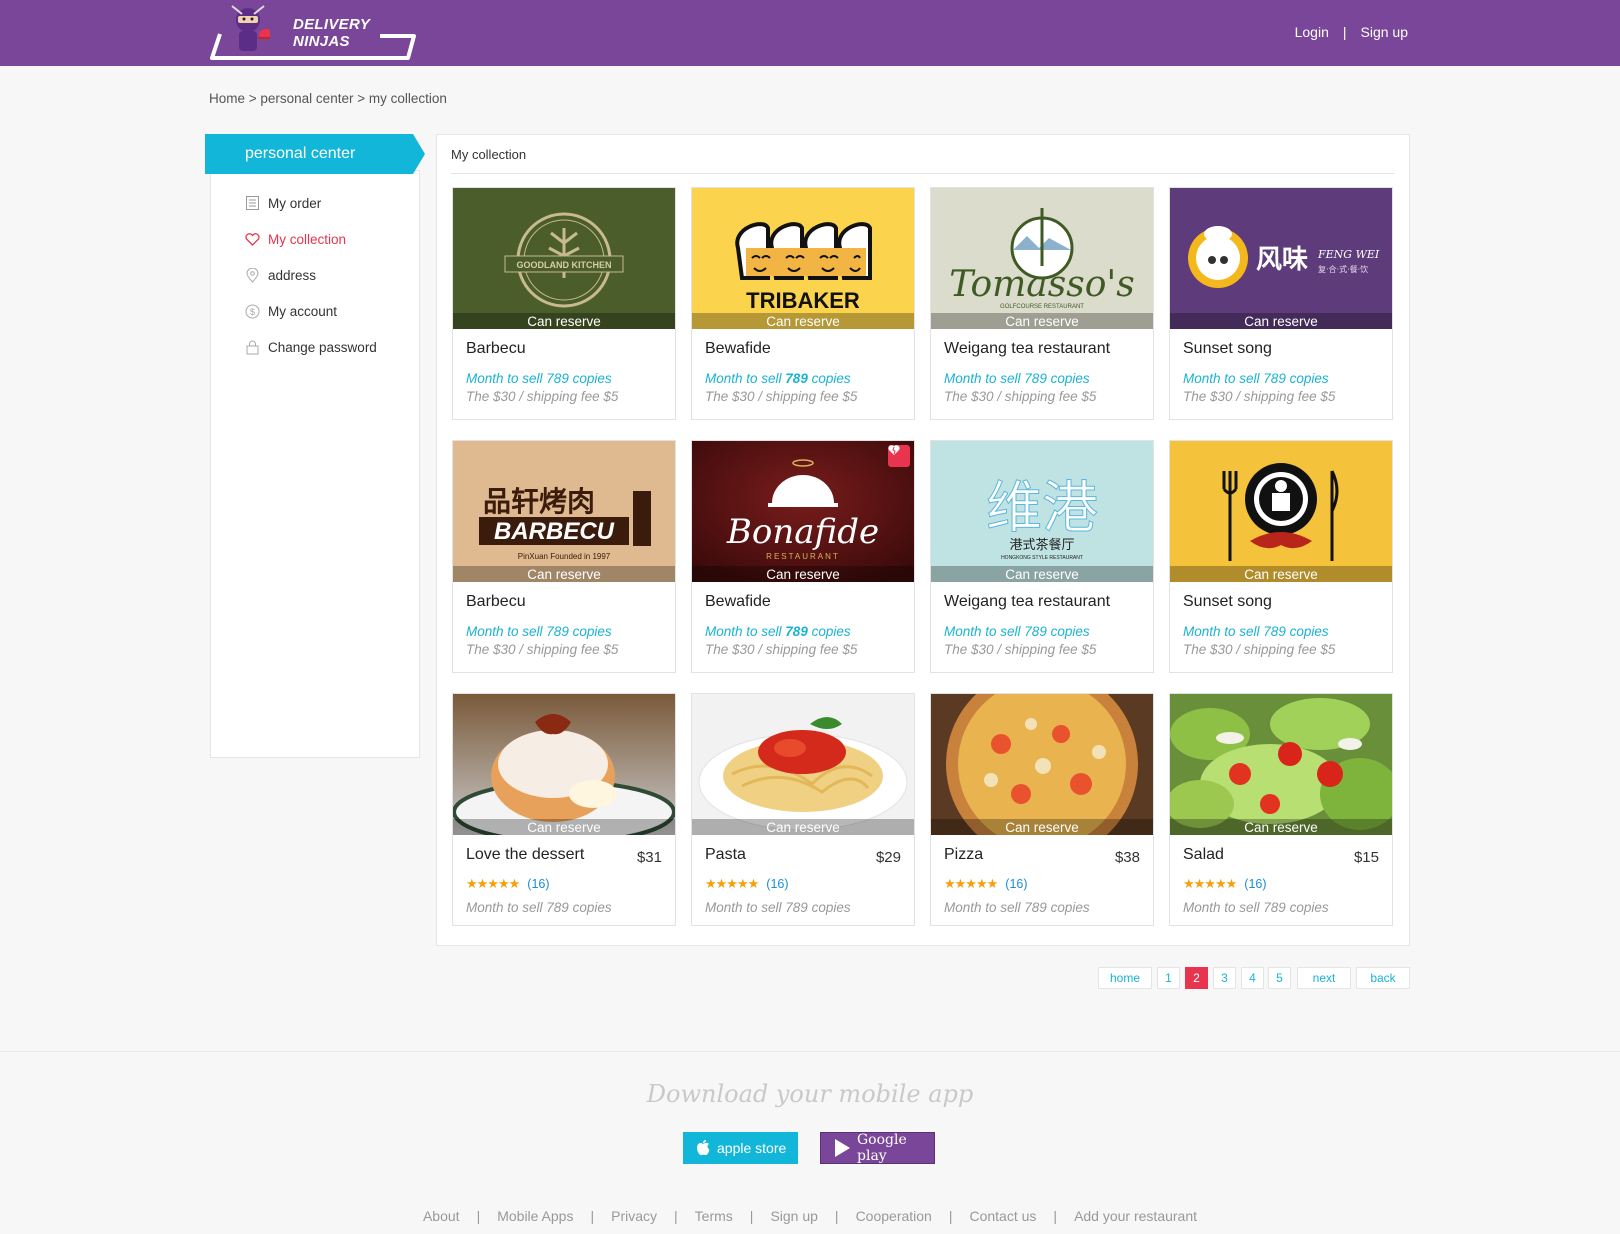  What do you see at coordinates (564, 258) in the screenshot?
I see `restaurant-logo-image: GOODLAND KITCHEN Can reserve` at bounding box center [564, 258].